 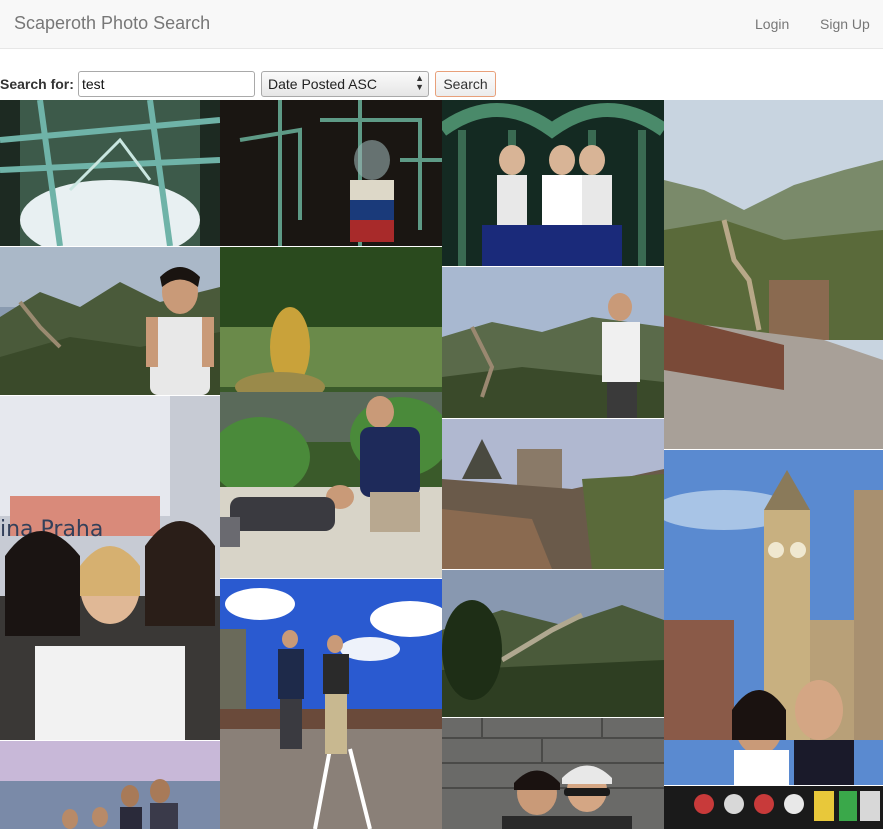 What do you see at coordinates (419, 82) in the screenshot?
I see `select-arrows-icon: ▲ ▼` at bounding box center [419, 82].